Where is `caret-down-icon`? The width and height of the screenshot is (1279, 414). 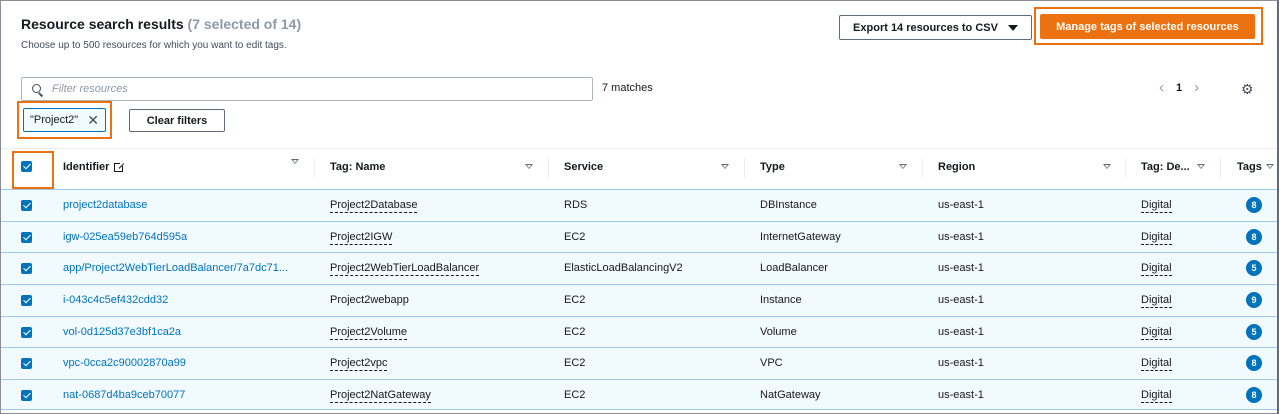
caret-down-icon is located at coordinates (1012, 27).